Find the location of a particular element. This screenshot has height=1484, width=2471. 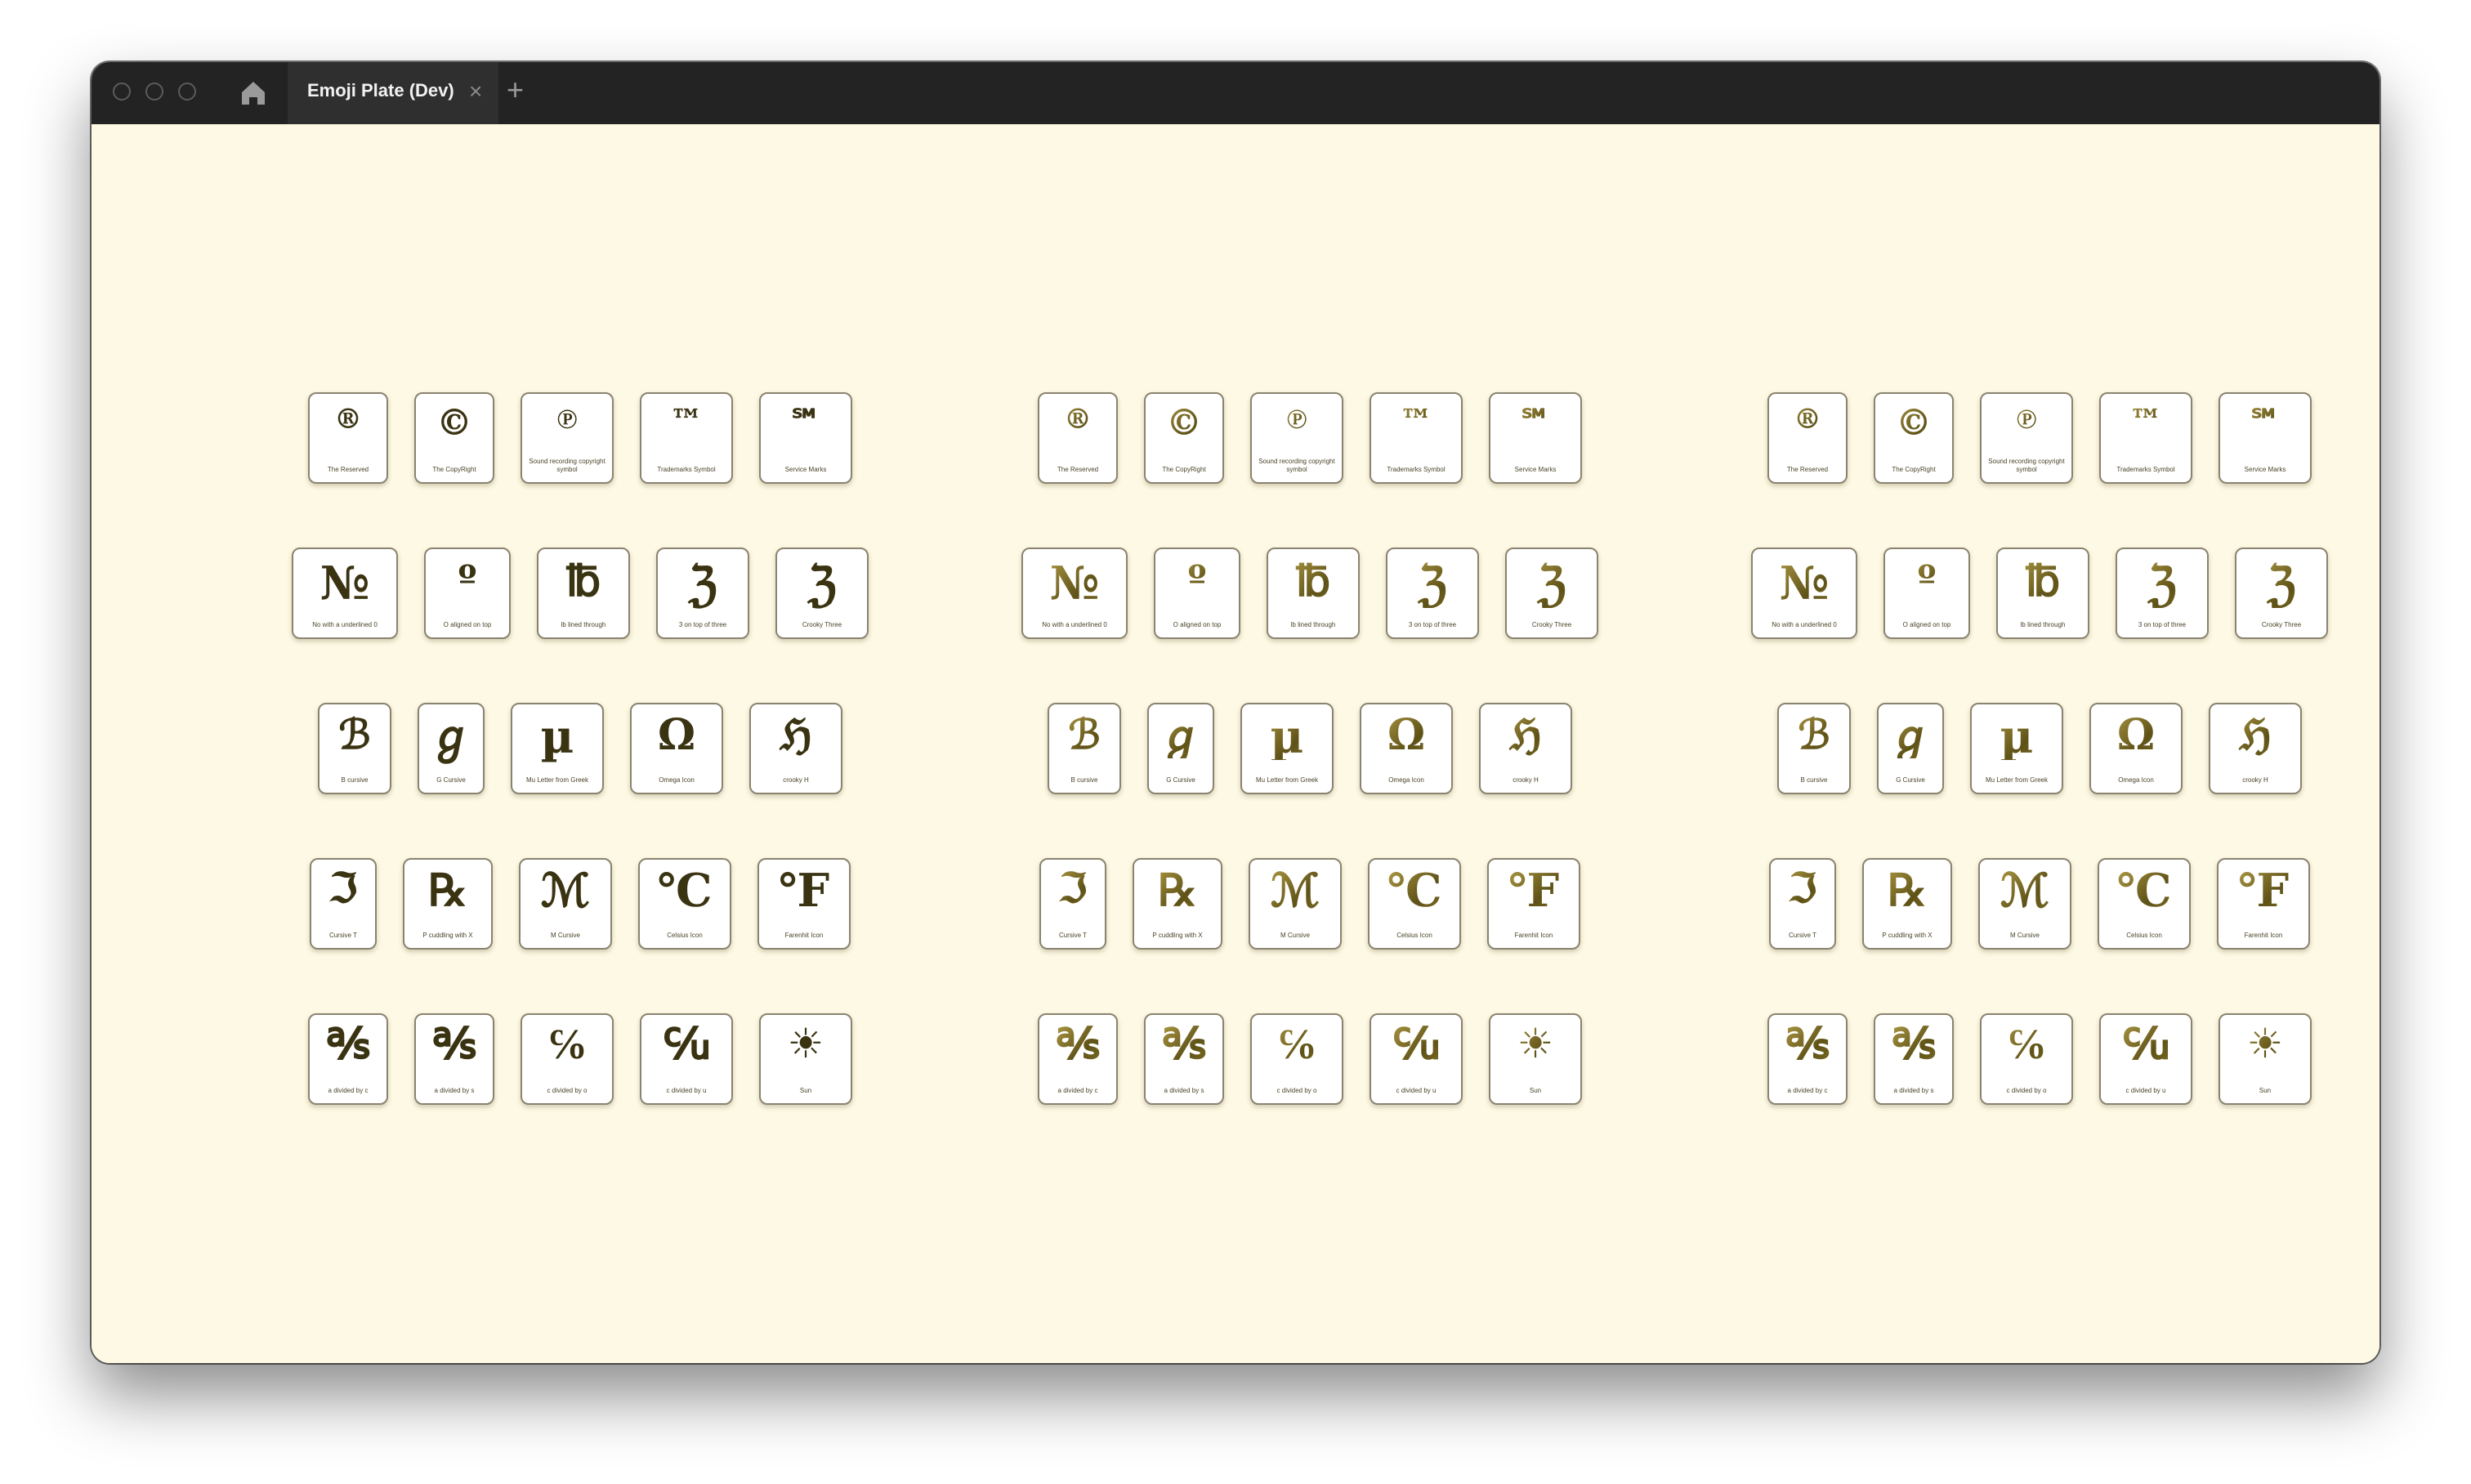

emoji-label: Sound recording copyright symbol is located at coordinates (1297, 465).